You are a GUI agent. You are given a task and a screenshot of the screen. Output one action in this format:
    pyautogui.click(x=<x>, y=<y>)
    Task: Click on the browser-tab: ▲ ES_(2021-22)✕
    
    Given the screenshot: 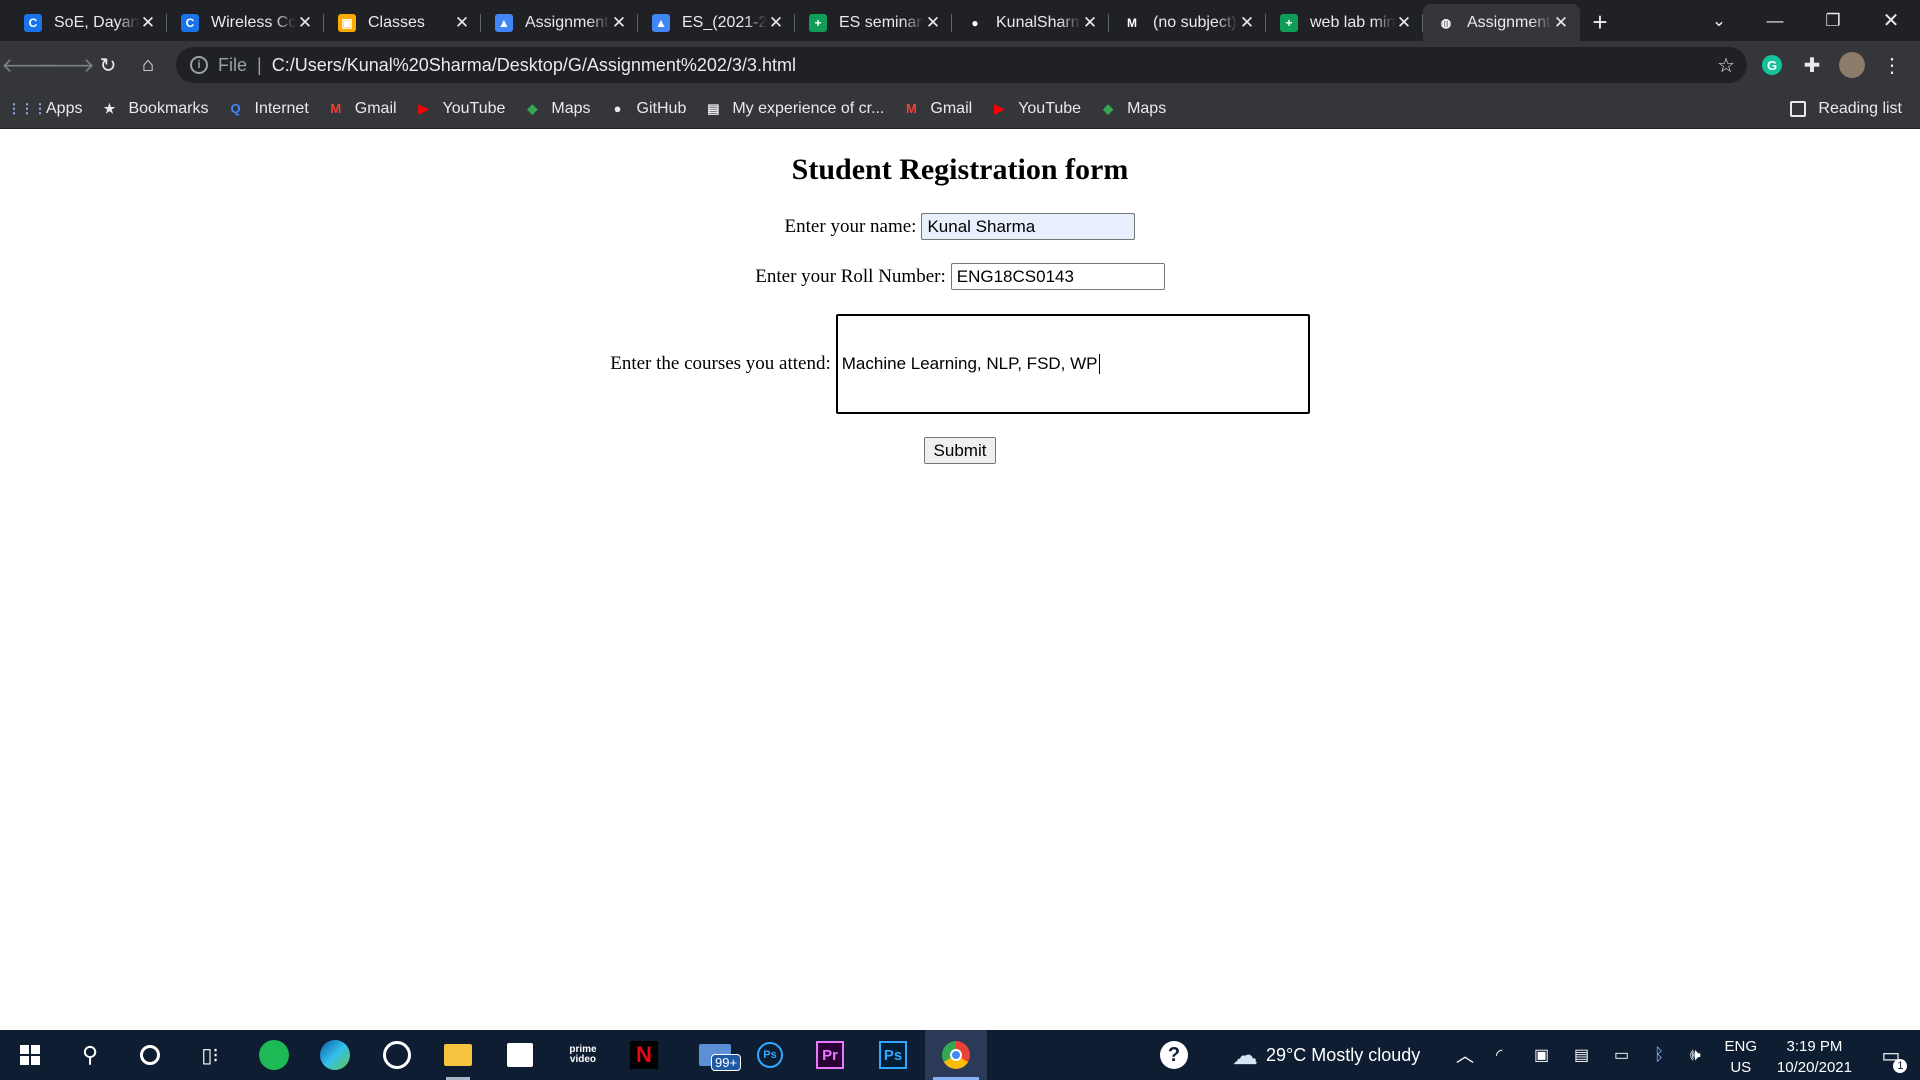 What is the action you would take?
    pyautogui.click(x=716, y=22)
    